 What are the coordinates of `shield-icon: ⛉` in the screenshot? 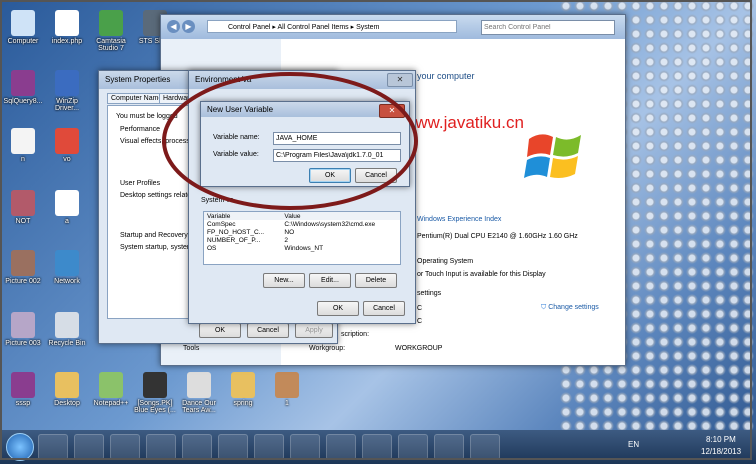 It's located at (544, 307).